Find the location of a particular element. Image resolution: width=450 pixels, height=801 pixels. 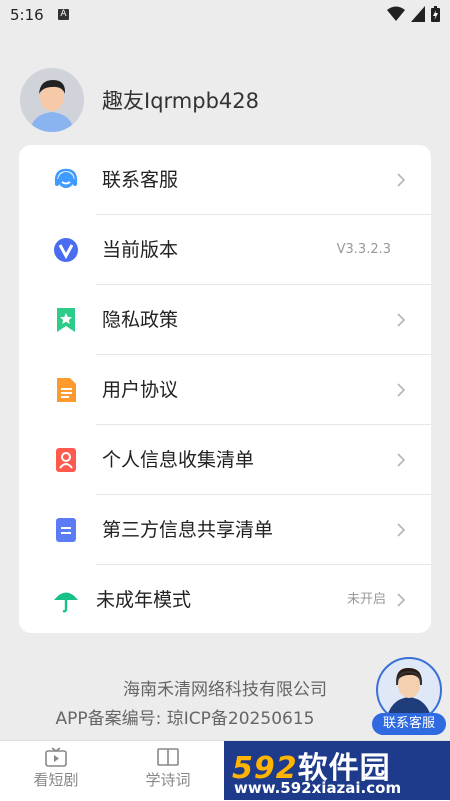

menu-privacy-policy: 隐私政策 is located at coordinates (225, 320).